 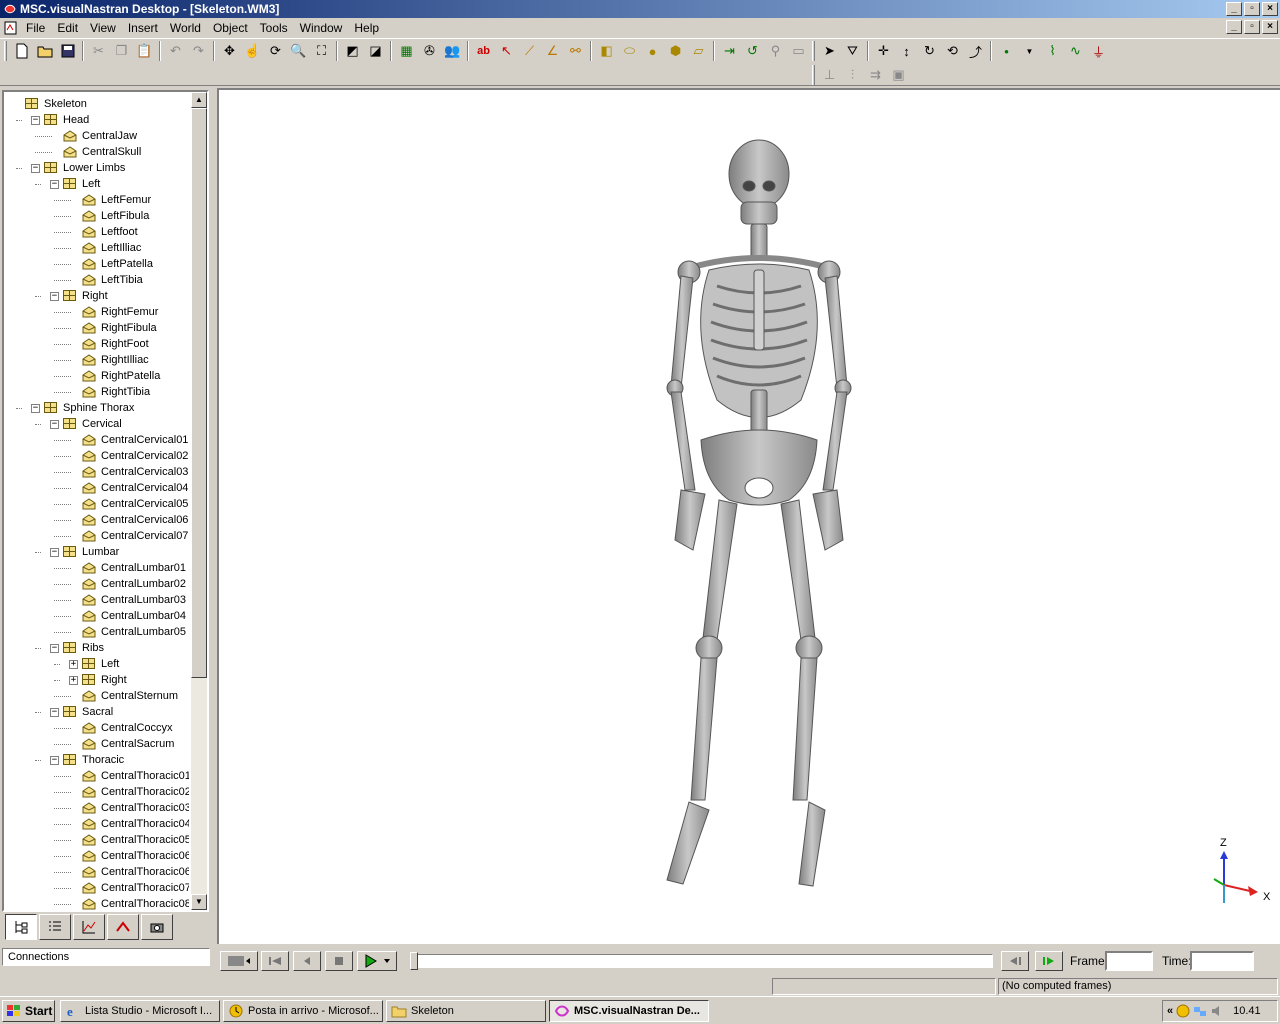 I want to click on joint-icon: ⇥, so click(x=729, y=51).